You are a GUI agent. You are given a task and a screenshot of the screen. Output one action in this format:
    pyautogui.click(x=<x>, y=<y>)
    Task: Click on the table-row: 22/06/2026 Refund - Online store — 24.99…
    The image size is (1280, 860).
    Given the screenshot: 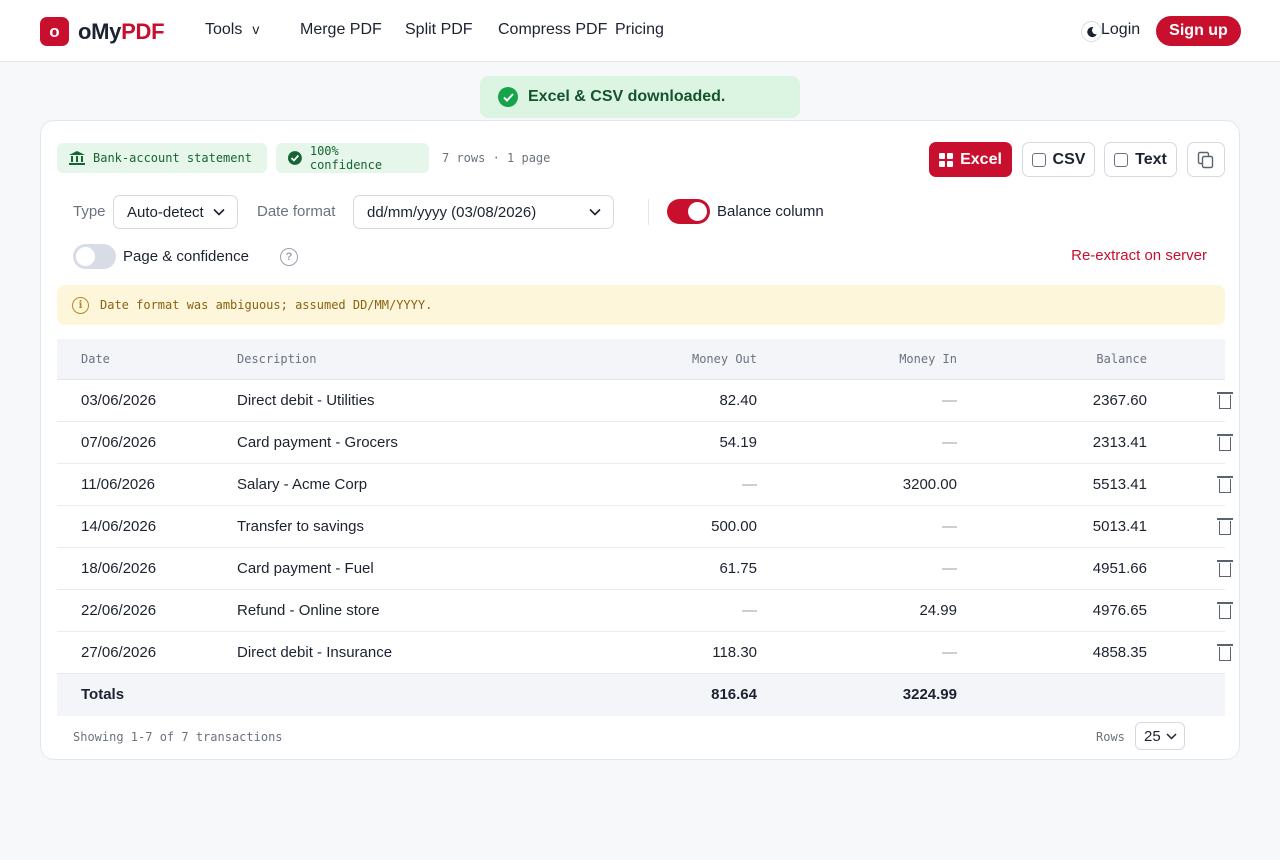 What is the action you would take?
    pyautogui.click(x=645, y=611)
    